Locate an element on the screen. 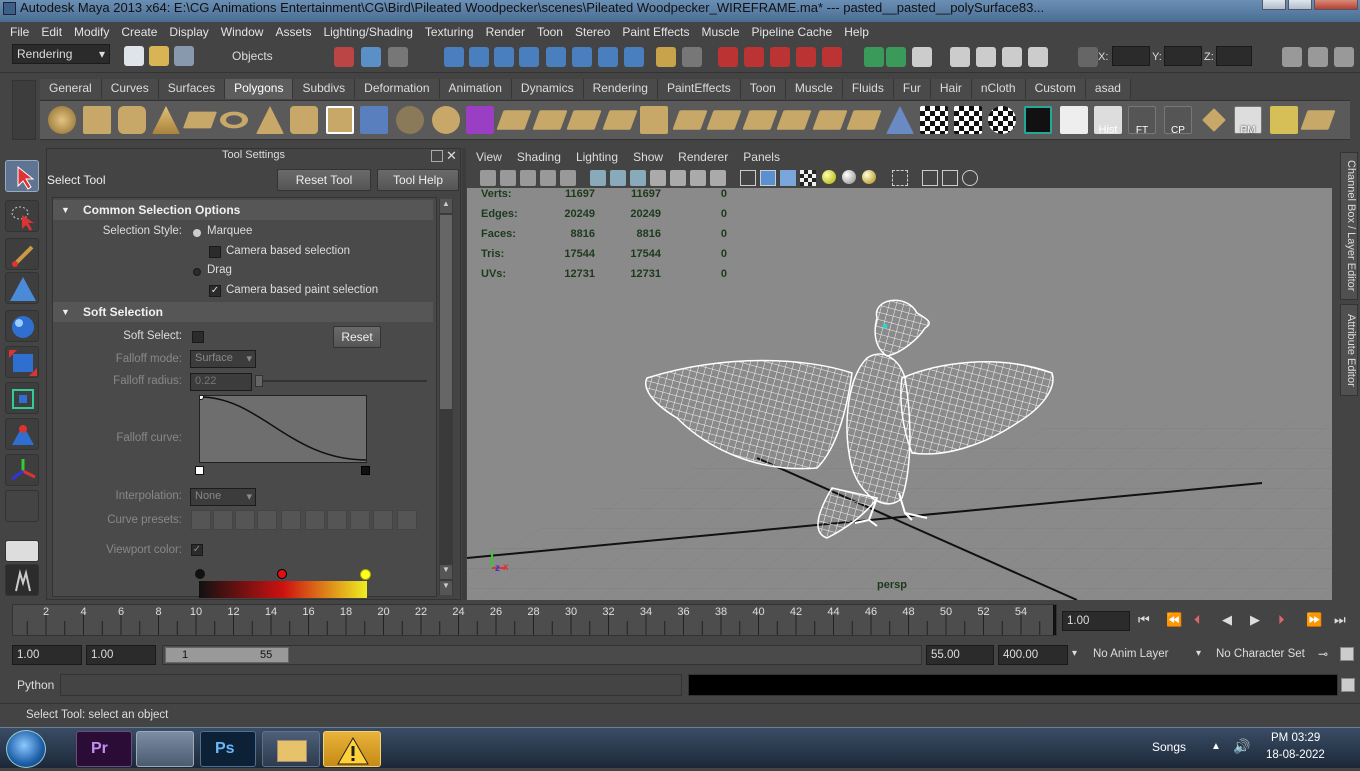 The height and width of the screenshot is (771, 1360). poly-cube-icon is located at coordinates (97, 120).